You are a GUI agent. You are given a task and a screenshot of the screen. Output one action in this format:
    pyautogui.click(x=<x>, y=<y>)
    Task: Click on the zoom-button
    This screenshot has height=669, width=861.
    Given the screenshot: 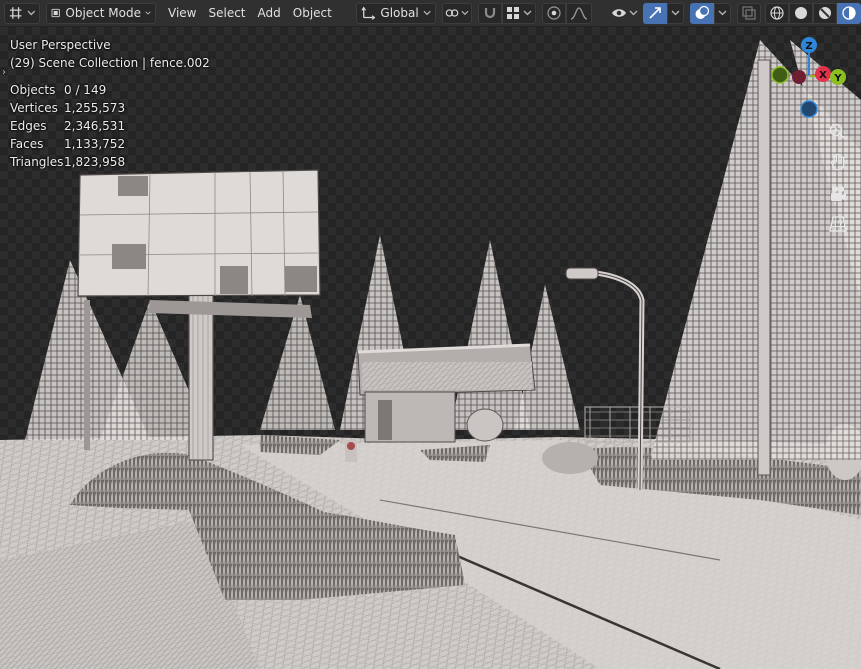 What is the action you would take?
    pyautogui.click(x=838, y=132)
    